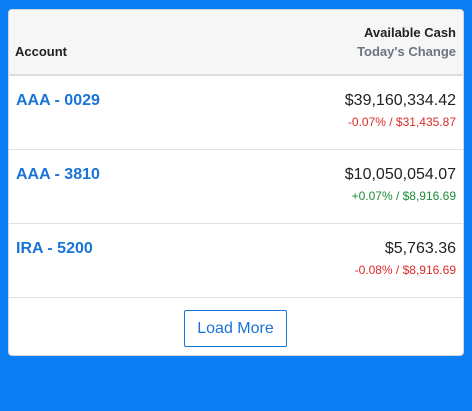 The height and width of the screenshot is (411, 472). Describe the element at coordinates (400, 174) in the screenshot. I see `account-balance: $10,050,054.07` at that location.